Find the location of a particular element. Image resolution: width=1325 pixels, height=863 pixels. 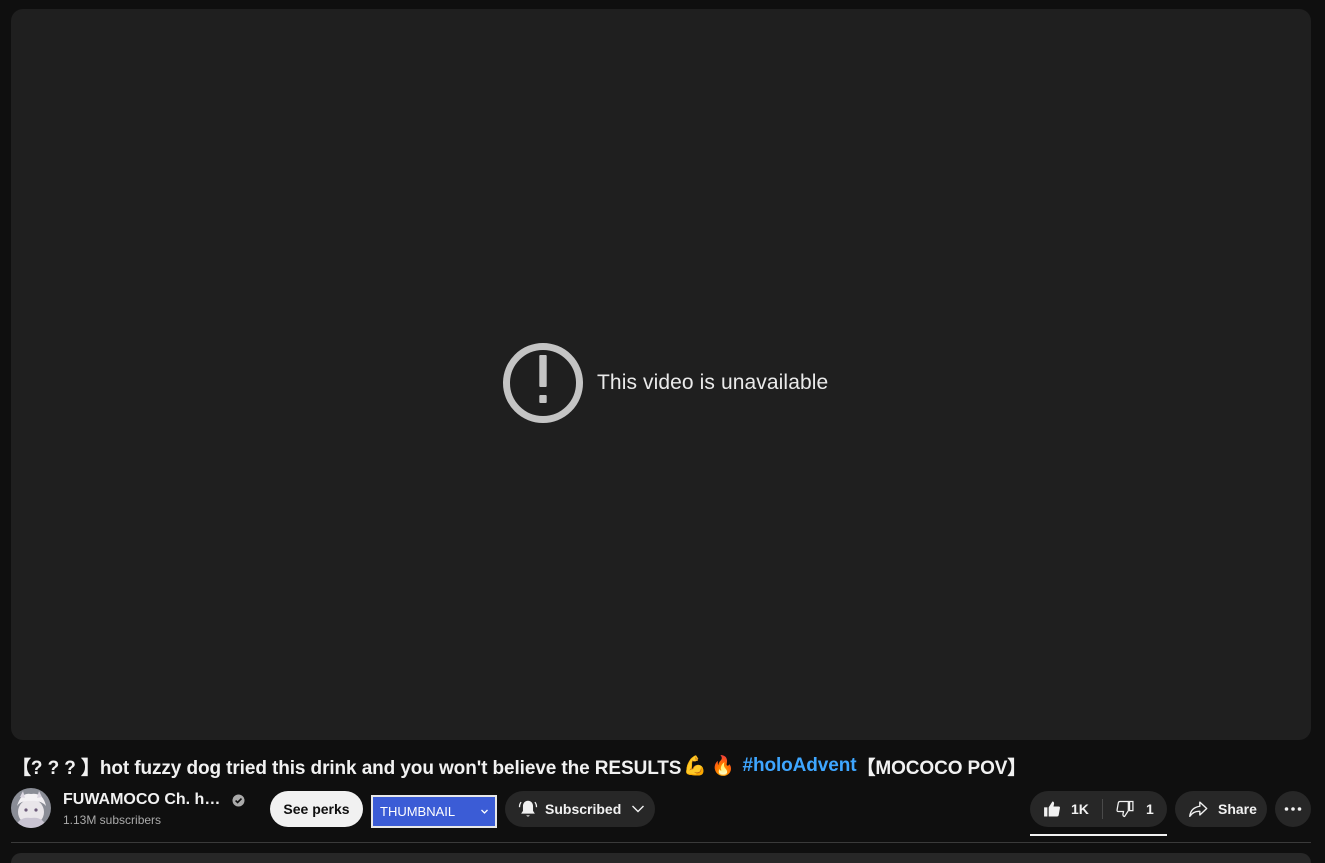

like-dislike-group: 1K 1 is located at coordinates (1098, 809).